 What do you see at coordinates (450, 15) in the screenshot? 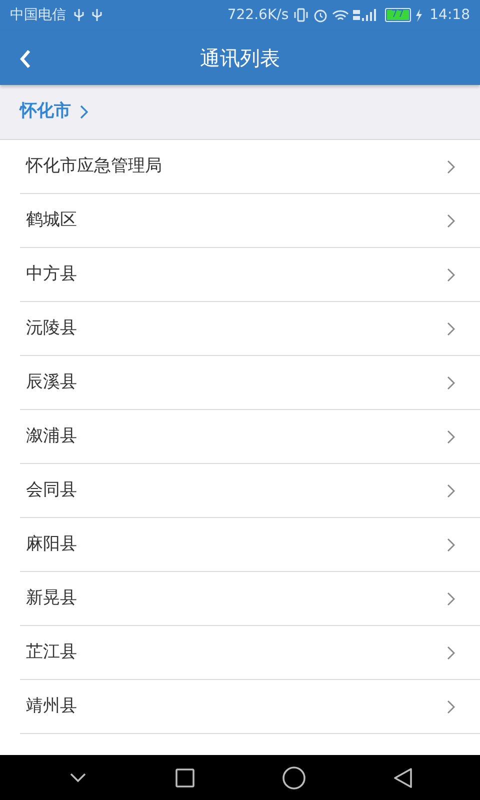
I see `clock-time: 14:18` at bounding box center [450, 15].